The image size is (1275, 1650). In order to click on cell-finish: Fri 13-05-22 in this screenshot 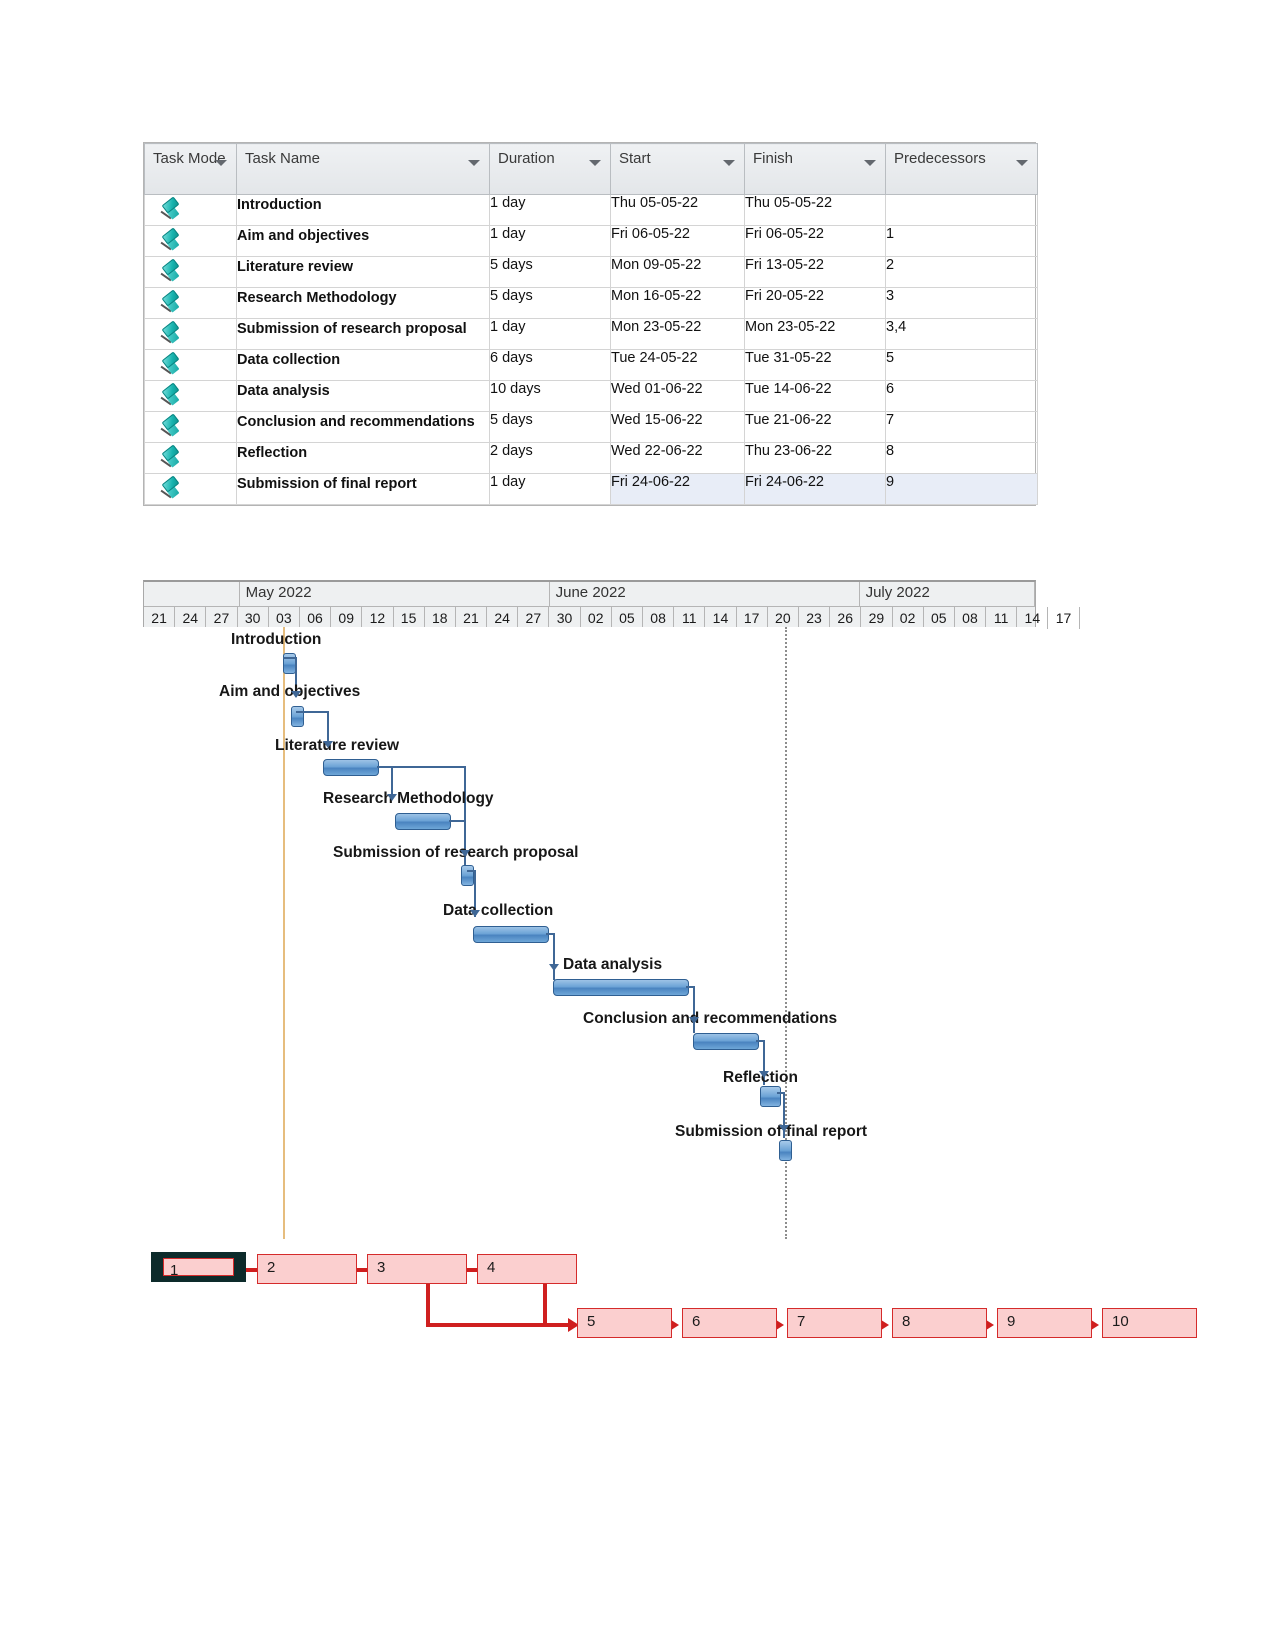, I will do `click(815, 272)`.